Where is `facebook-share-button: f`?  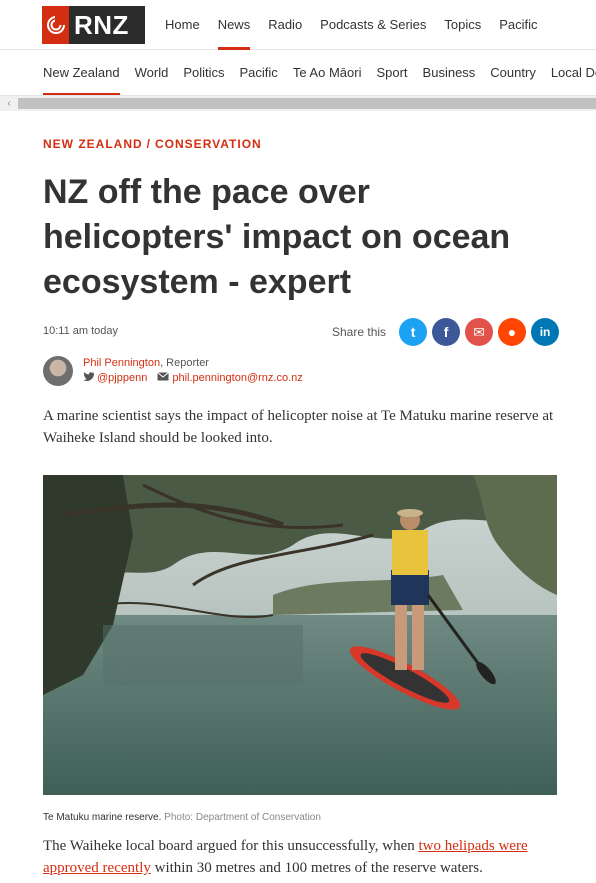 facebook-share-button: f is located at coordinates (446, 332).